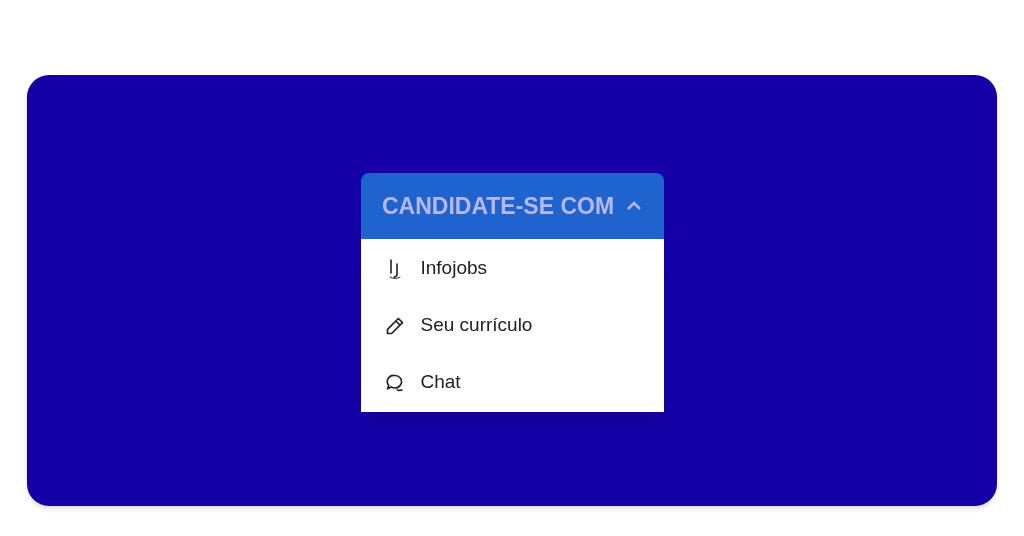 Image resolution: width=1024 pixels, height=536 pixels. Describe the element at coordinates (512, 382) in the screenshot. I see `menu-item: Chat` at that location.